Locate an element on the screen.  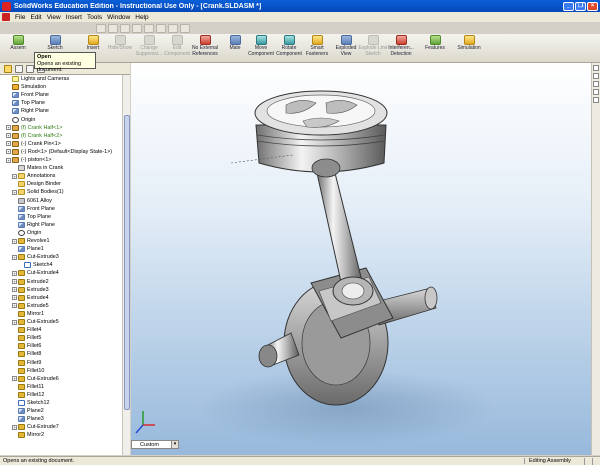
smart-fasteners-button: Smart Fasteners is located at coordinates (317, 48).